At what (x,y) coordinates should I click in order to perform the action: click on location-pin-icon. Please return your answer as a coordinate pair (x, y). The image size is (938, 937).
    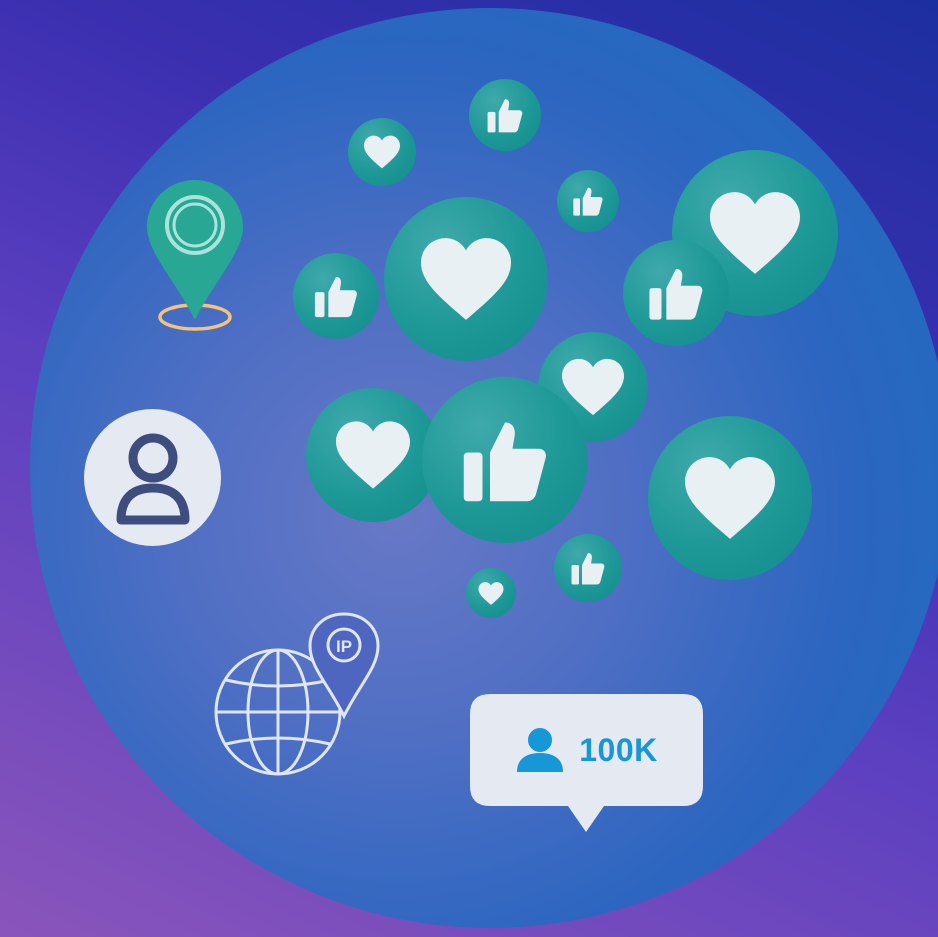
    Looking at the image, I should click on (195, 259).